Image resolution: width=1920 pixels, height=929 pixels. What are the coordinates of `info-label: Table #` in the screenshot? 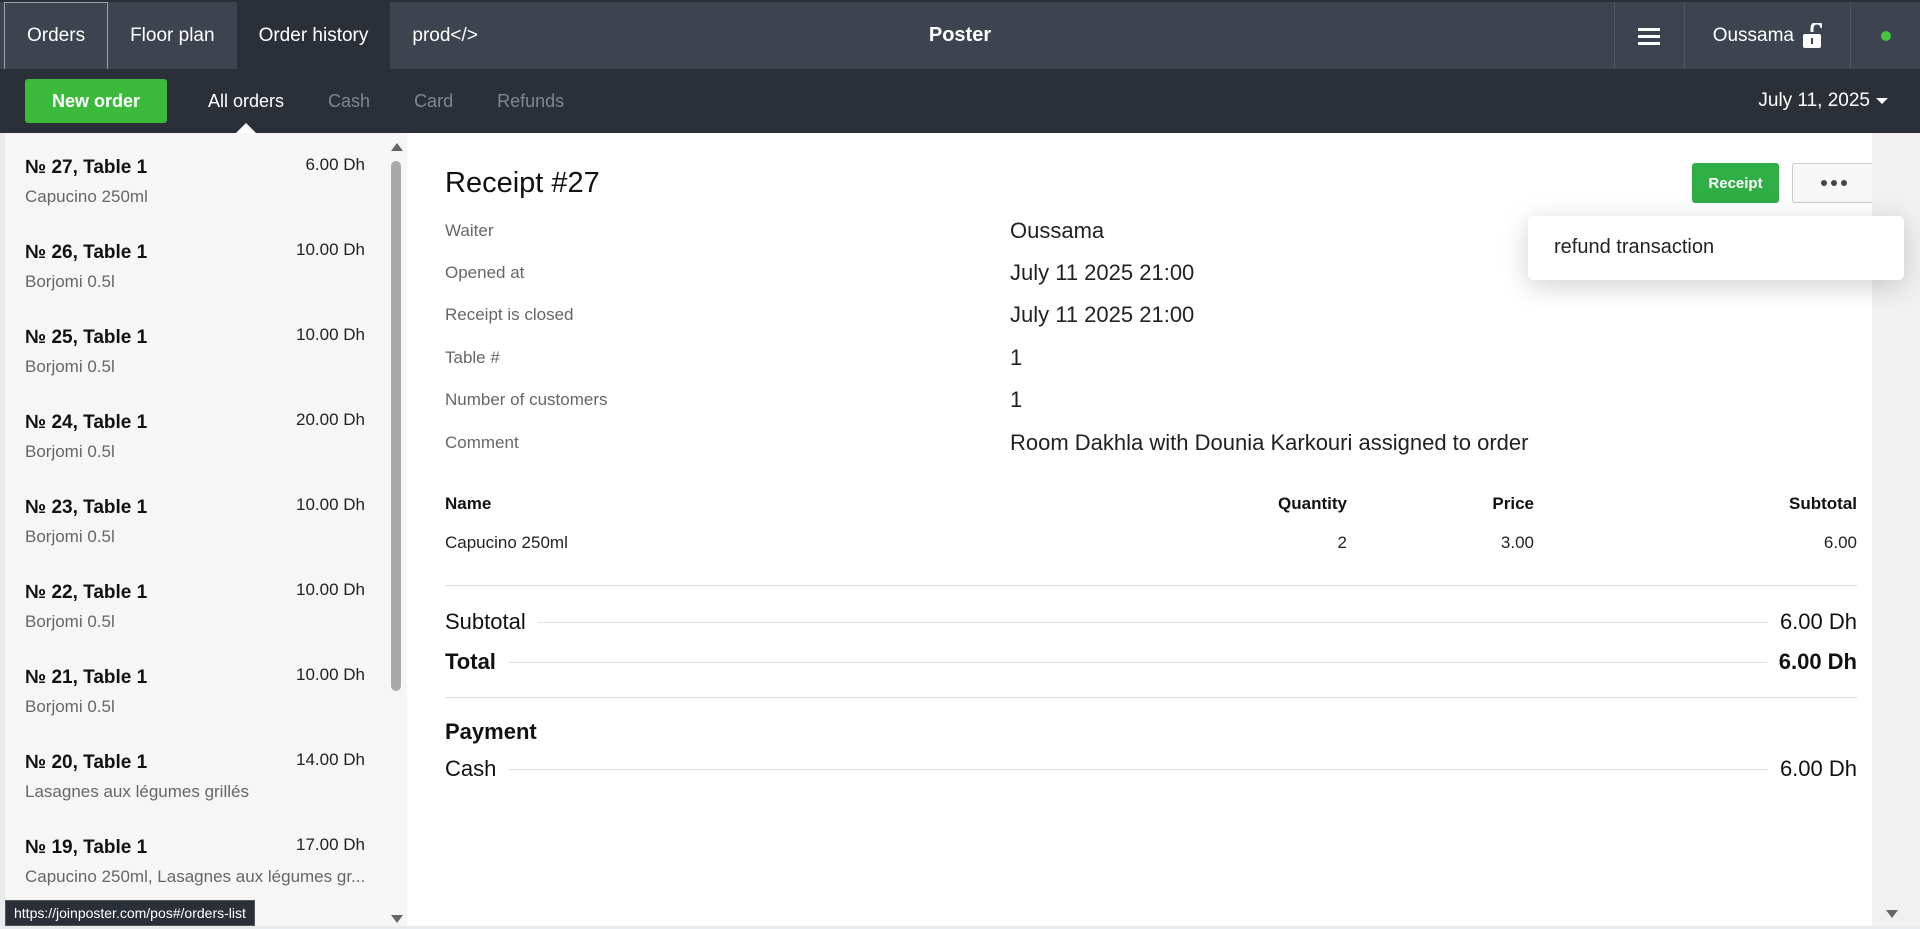 It's located at (472, 357).